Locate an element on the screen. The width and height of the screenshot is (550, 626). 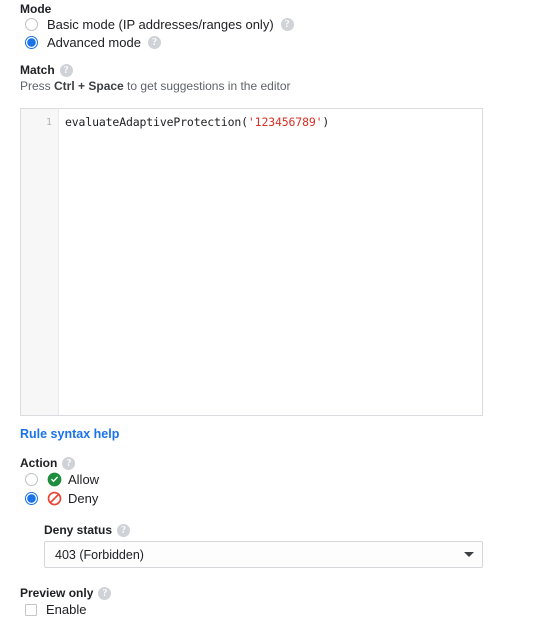
radio-action-allow-label: Allow is located at coordinates (84, 479).